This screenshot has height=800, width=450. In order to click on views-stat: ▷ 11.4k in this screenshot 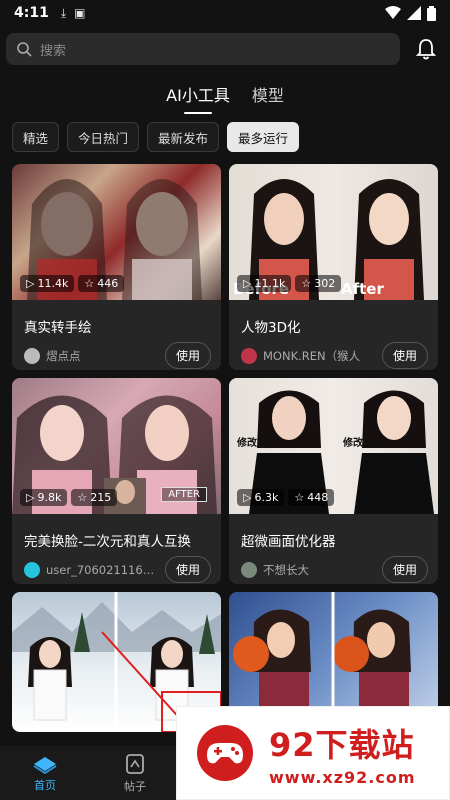, I will do `click(47, 283)`.